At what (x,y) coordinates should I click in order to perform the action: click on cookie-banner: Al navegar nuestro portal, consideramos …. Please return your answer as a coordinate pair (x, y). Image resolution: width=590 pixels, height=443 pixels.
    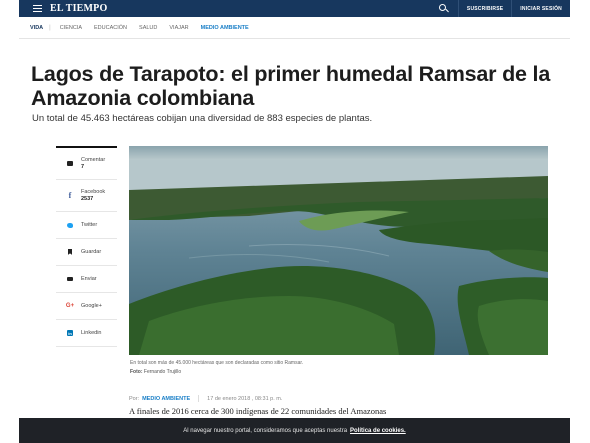
    Looking at the image, I should click on (294, 430).